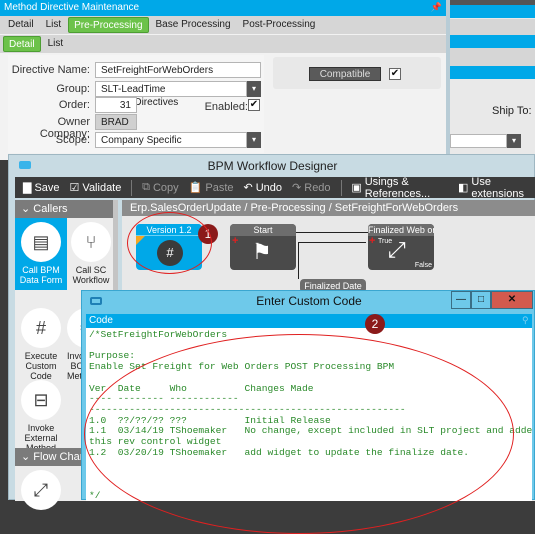 This screenshot has height=534, width=535. Describe the element at coordinates (223, 44) in the screenshot. I see `sub-tabs: Detail List` at that location.